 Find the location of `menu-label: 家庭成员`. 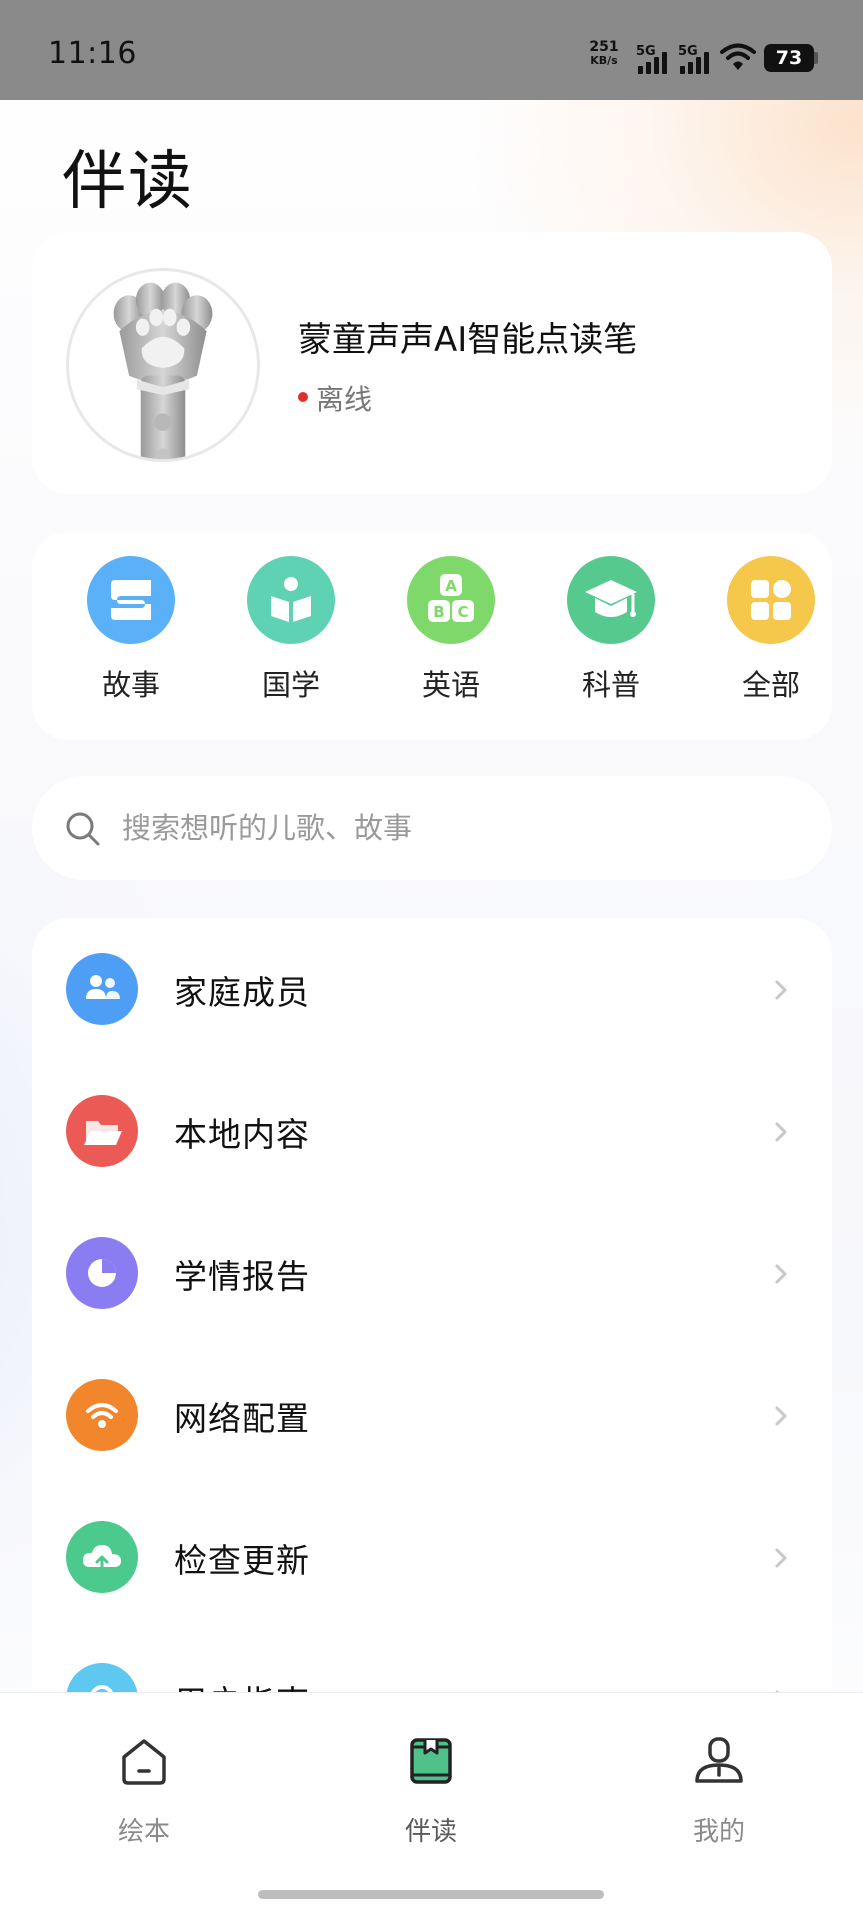

menu-label: 家庭成员 is located at coordinates (242, 992).